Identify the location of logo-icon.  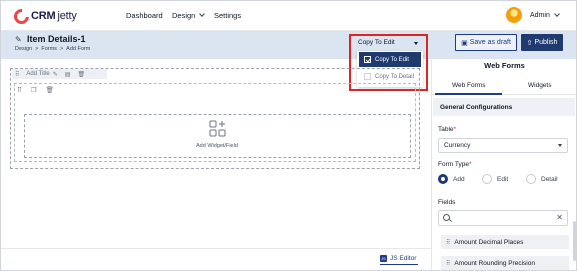
(21, 16).